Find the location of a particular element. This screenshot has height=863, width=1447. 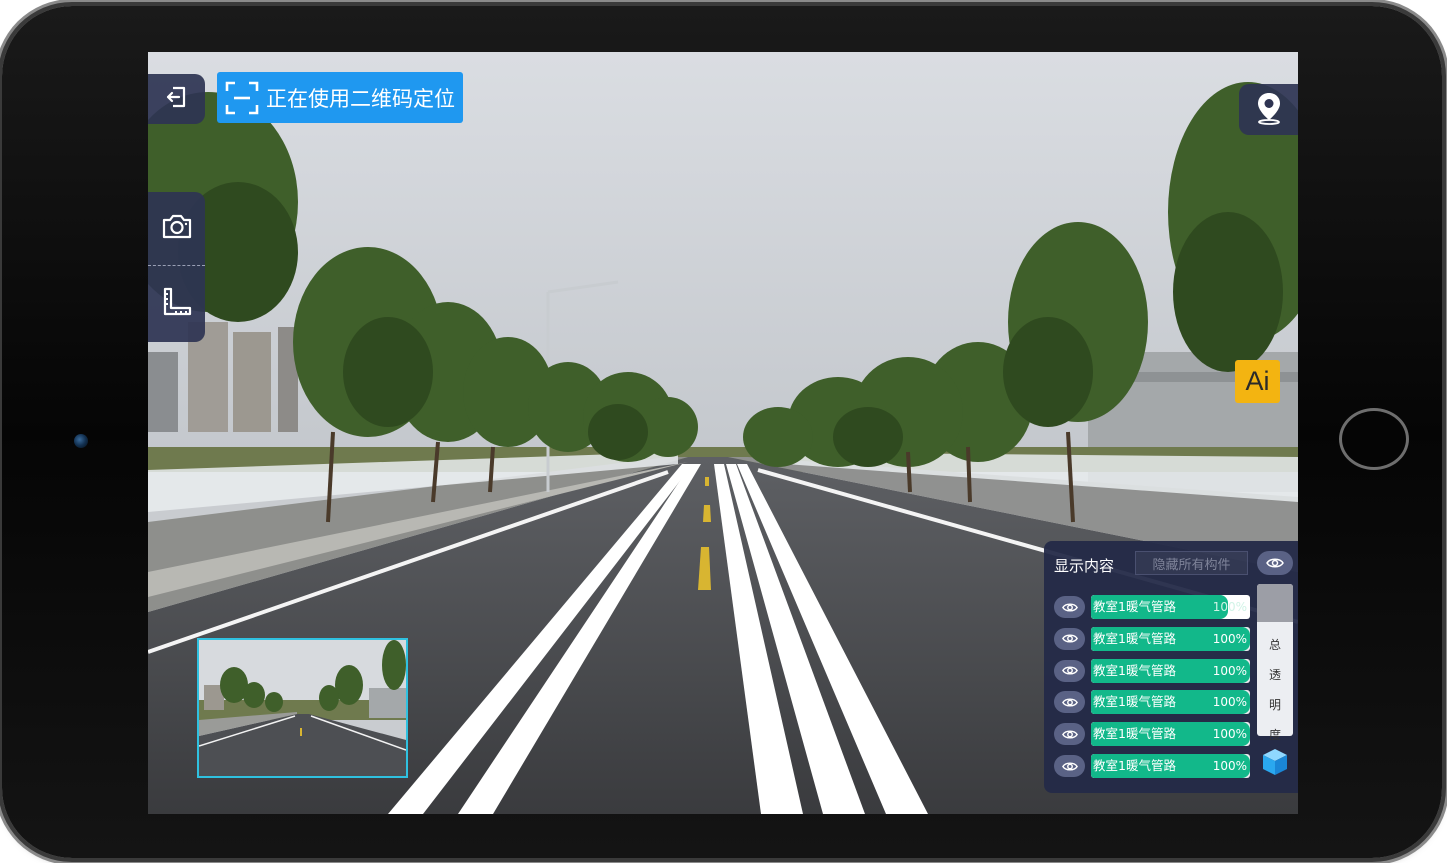

qr-locating-status: 正在使用二维码定位 is located at coordinates (340, 97).